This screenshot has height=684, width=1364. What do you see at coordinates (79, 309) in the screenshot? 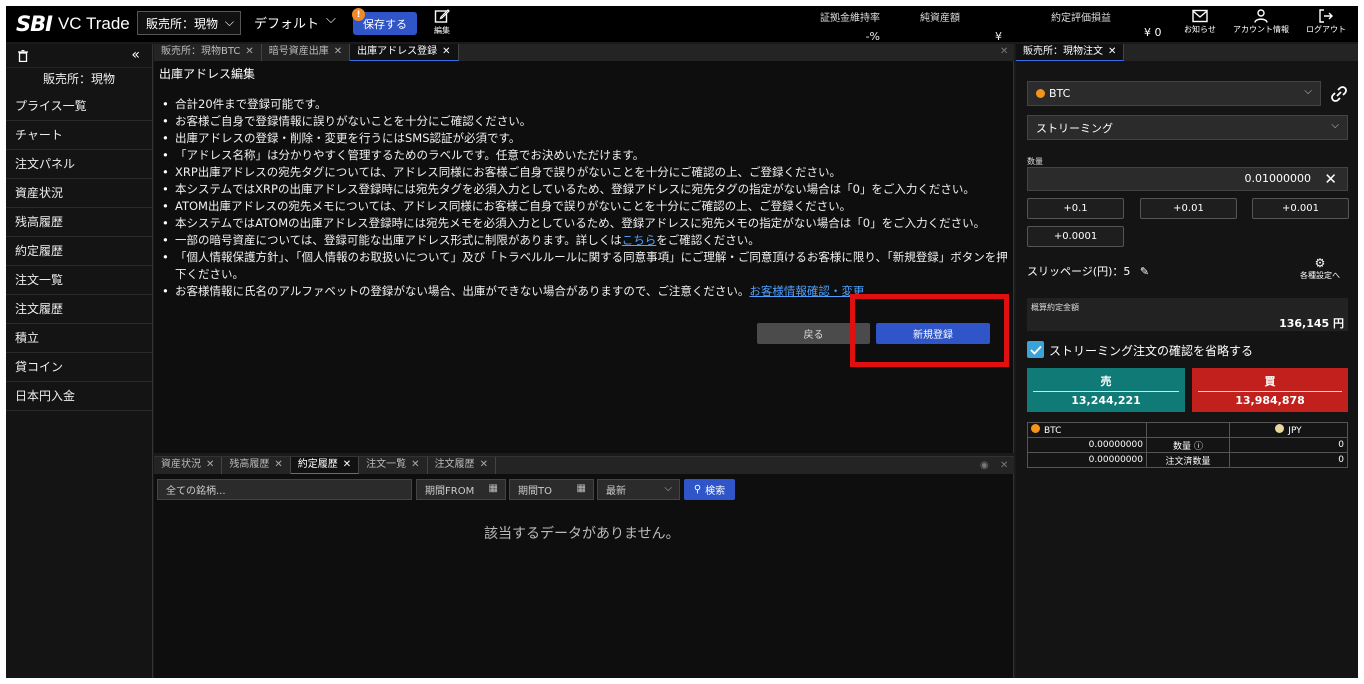
I see `sidebar-item-order-history: 注文履歴` at bounding box center [79, 309].